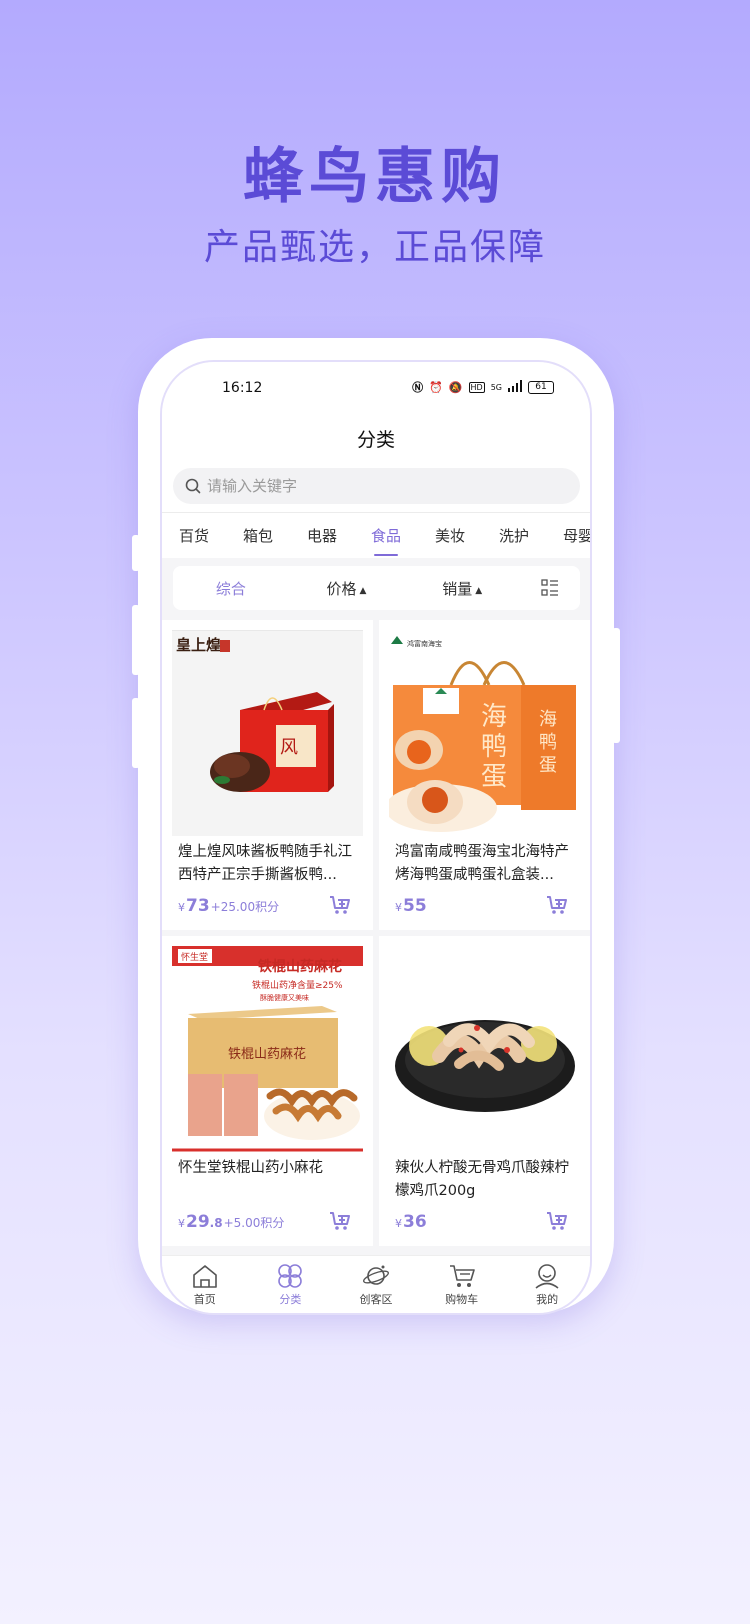  What do you see at coordinates (436, 387) in the screenshot?
I see `alarm-icon: ⏰` at bounding box center [436, 387].